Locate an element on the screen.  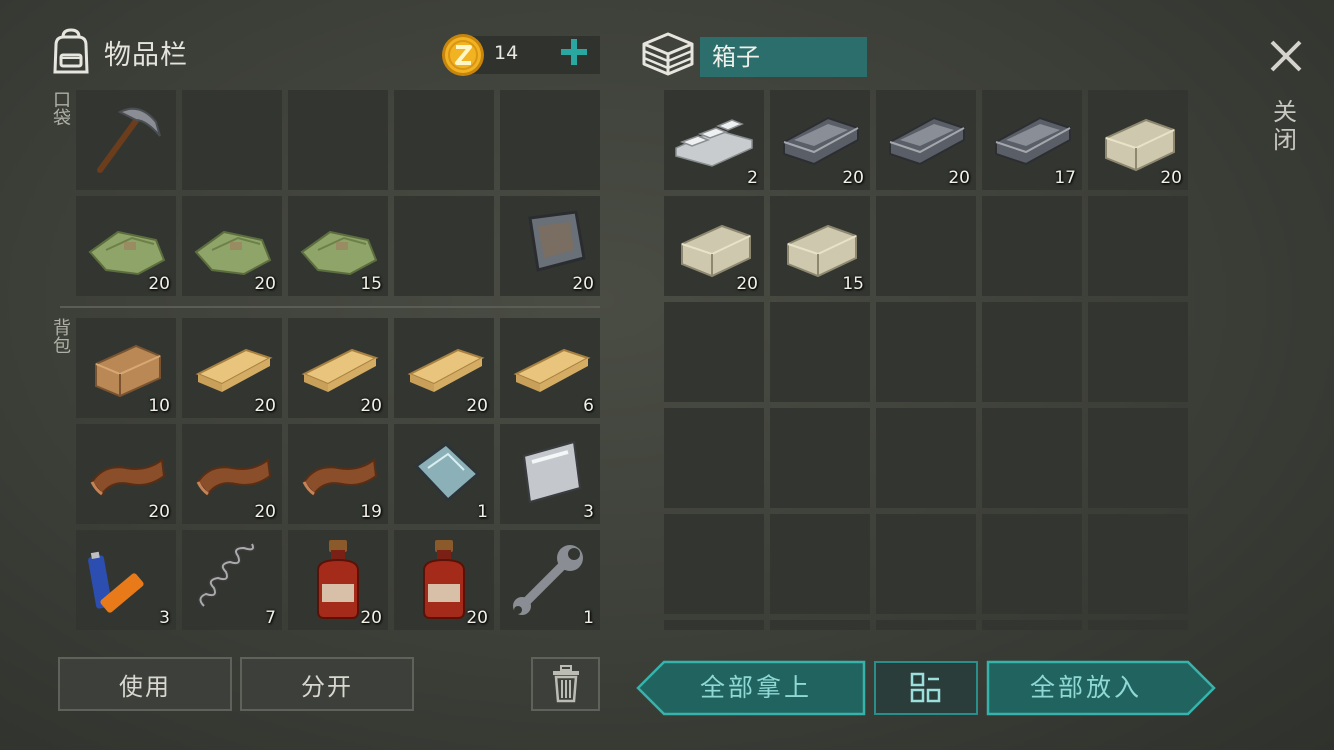
coin-count: 14 is located at coordinates (506, 53).